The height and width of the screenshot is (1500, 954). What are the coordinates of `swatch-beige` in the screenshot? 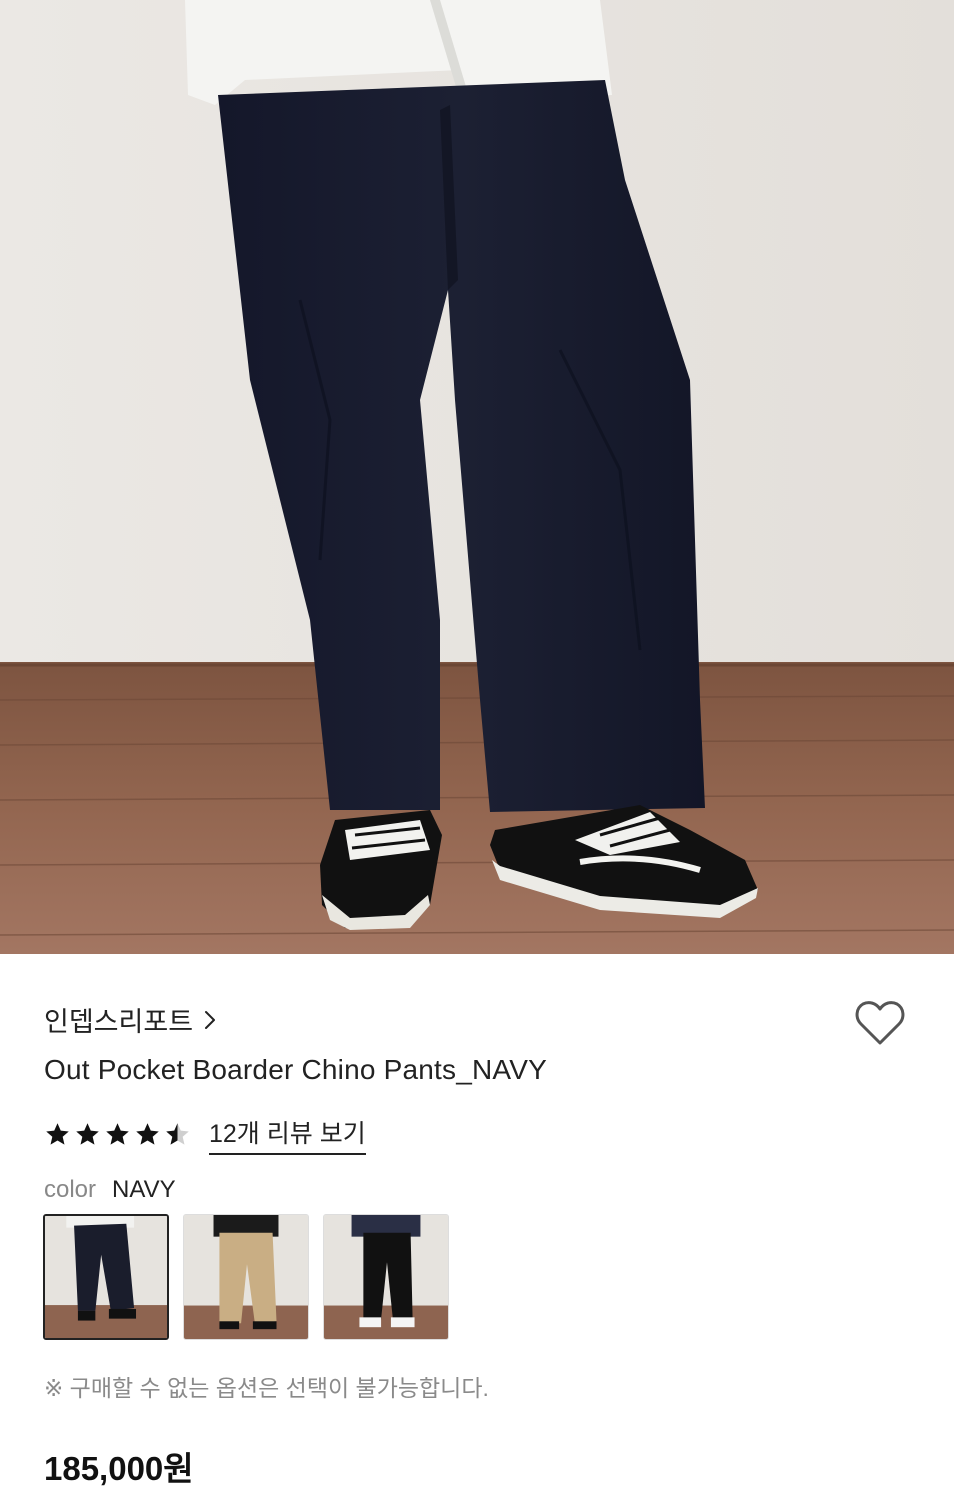 It's located at (246, 1277).